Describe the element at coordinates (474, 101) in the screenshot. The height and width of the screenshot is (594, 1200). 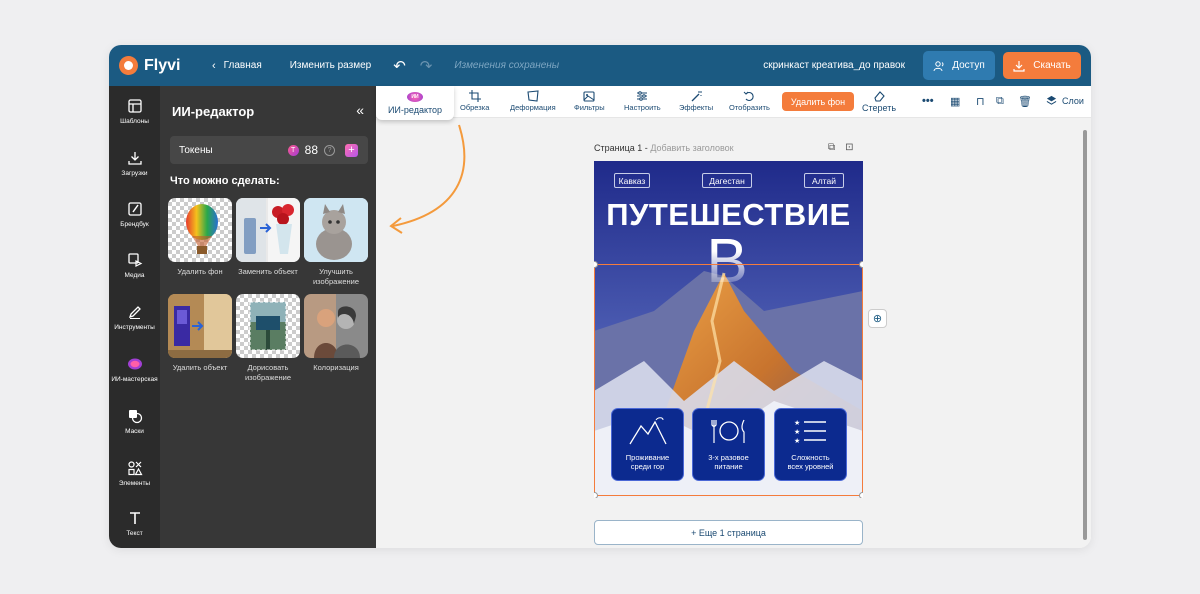
I see `tool-crop: Обрезка` at that location.